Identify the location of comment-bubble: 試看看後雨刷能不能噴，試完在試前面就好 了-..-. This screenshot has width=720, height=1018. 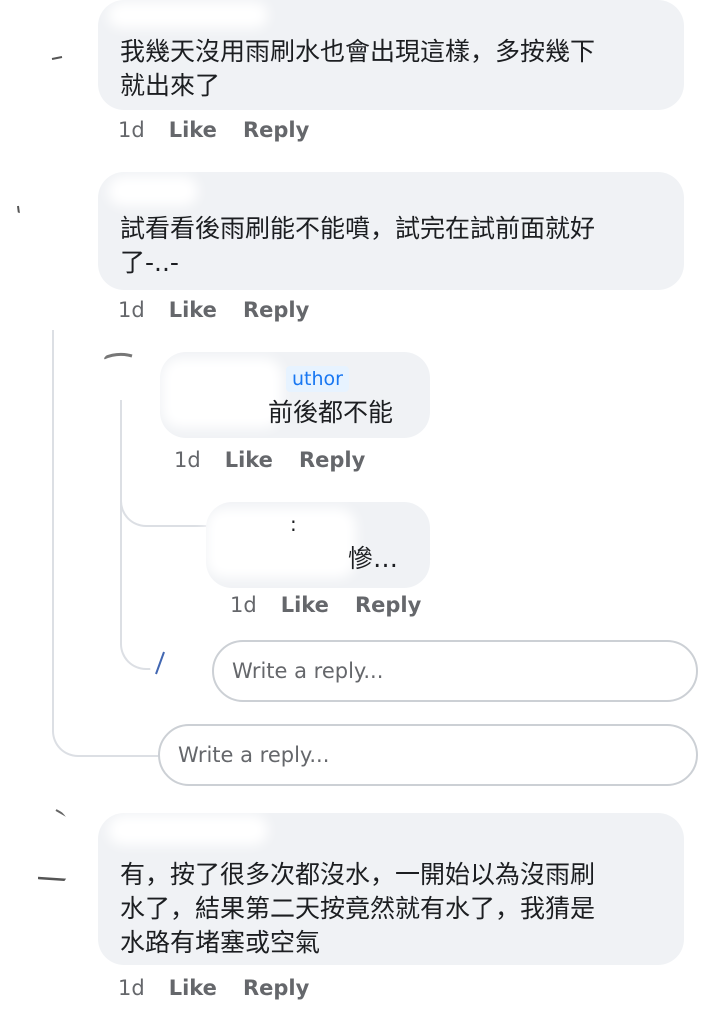
(391, 231).